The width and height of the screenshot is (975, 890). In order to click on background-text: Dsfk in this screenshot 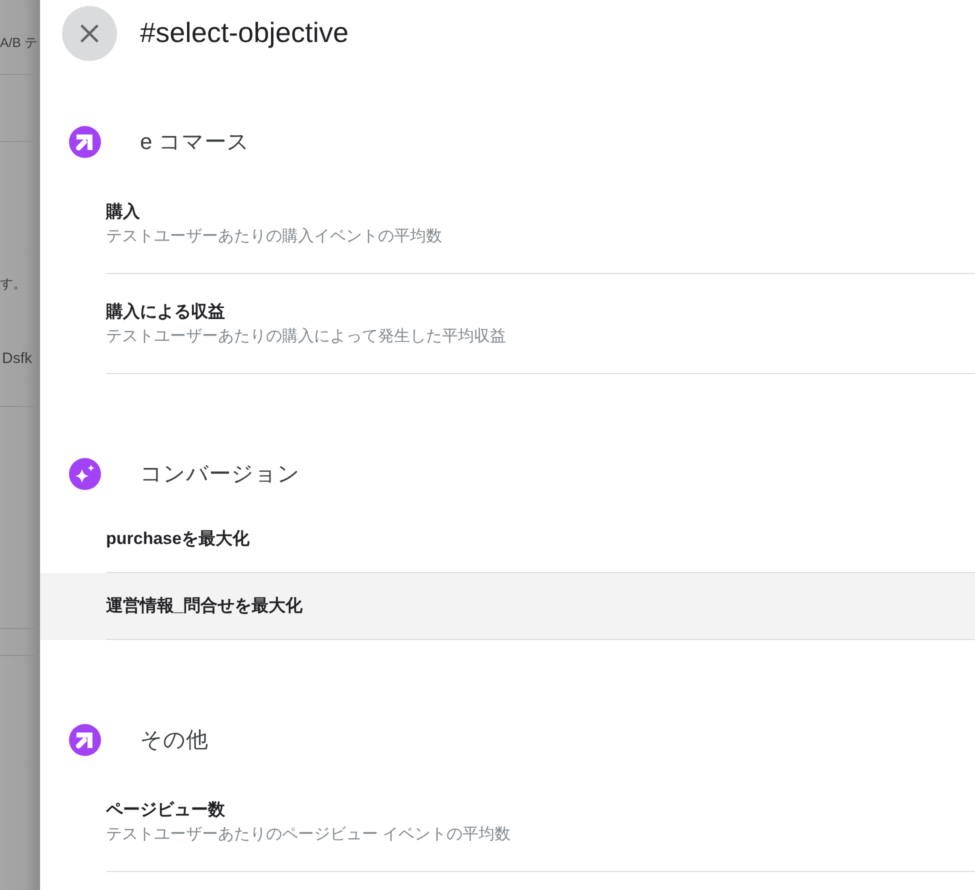, I will do `click(17, 359)`.